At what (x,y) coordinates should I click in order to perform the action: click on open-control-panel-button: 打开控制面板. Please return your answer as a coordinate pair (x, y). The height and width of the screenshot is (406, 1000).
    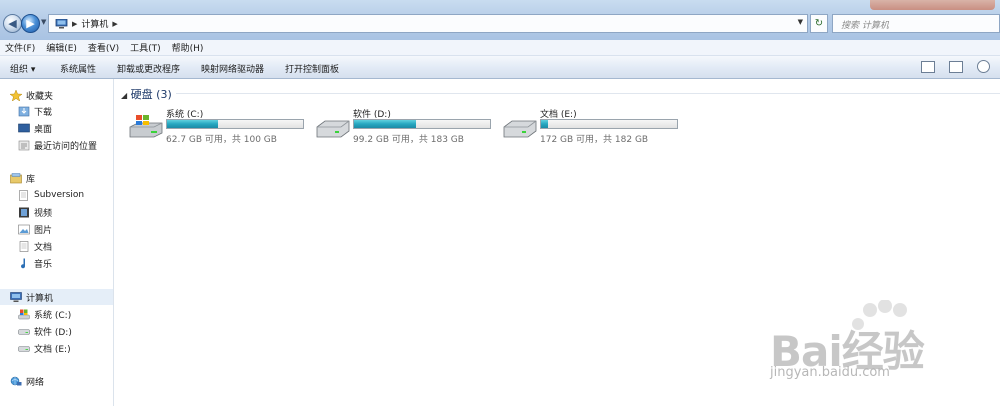
    Looking at the image, I should click on (312, 68).